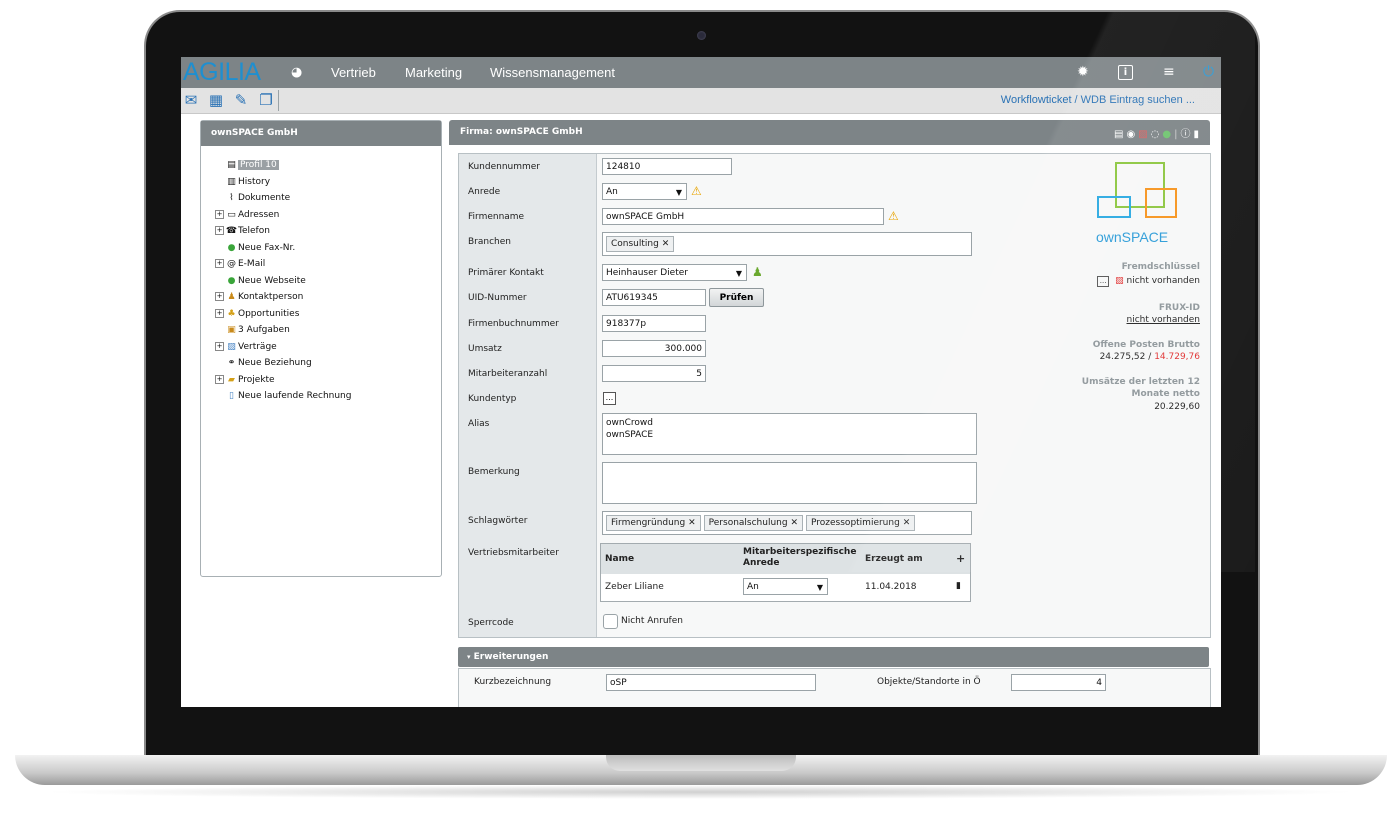  Describe the element at coordinates (283, 363) in the screenshot. I see `tree-item-neue-beziehung: ⚭ Neue Beziehung` at that location.